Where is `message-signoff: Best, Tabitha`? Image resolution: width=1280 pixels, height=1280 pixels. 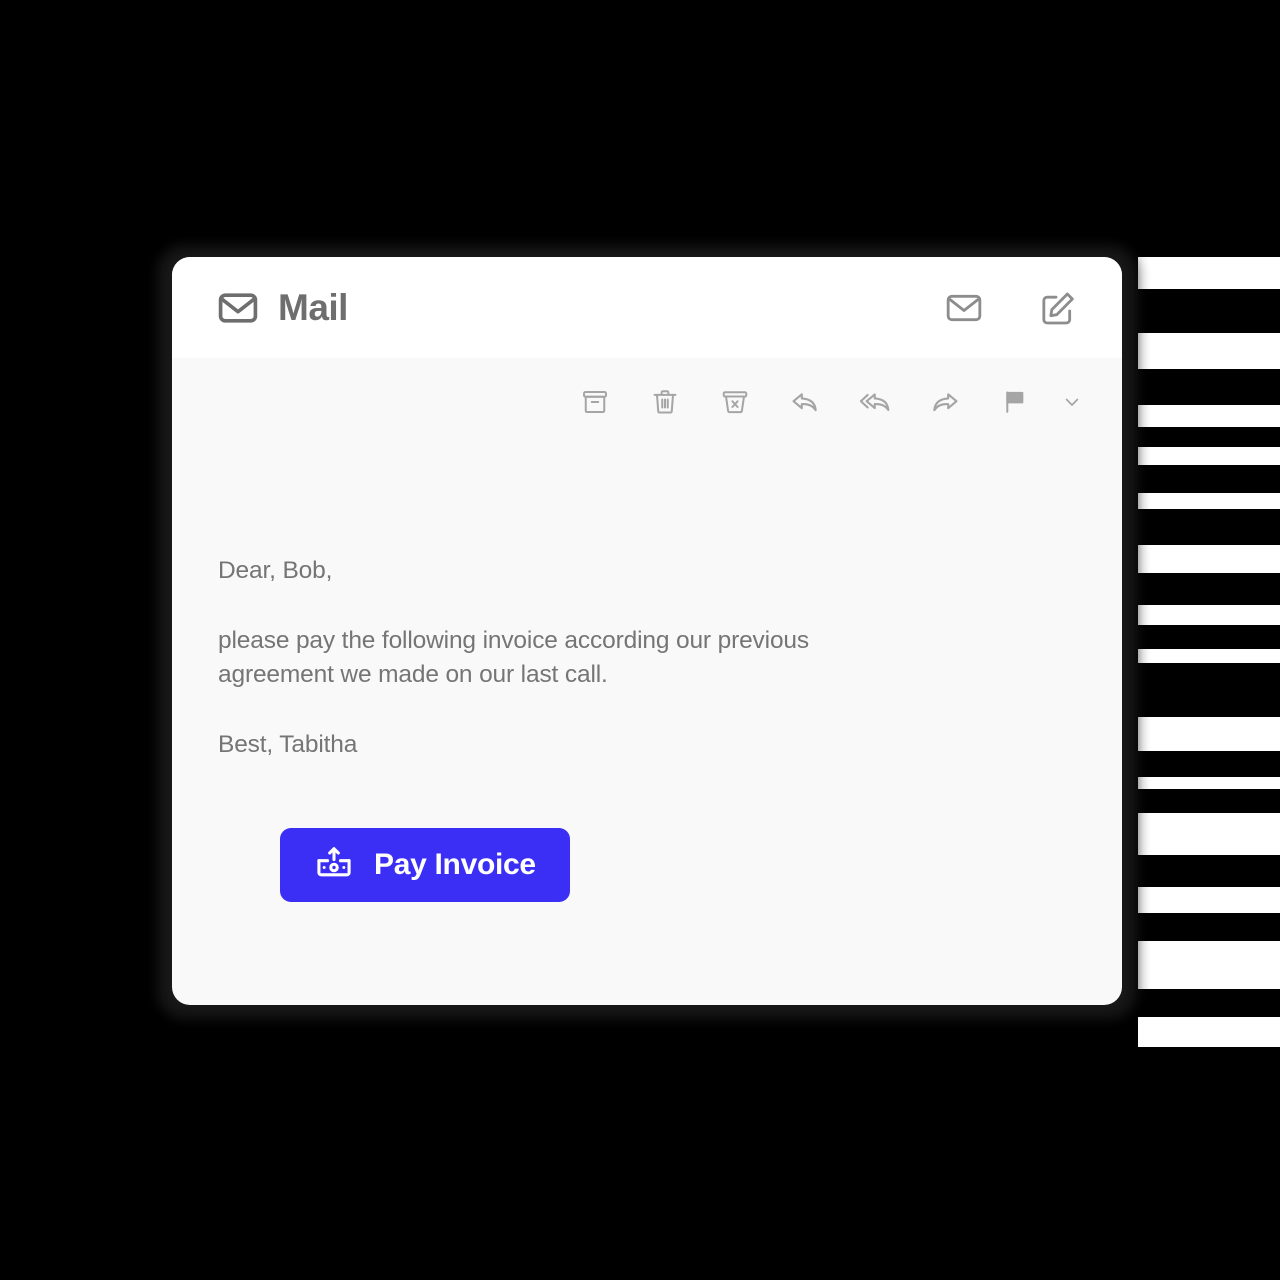
message-signoff: Best, Tabitha is located at coordinates (288, 744).